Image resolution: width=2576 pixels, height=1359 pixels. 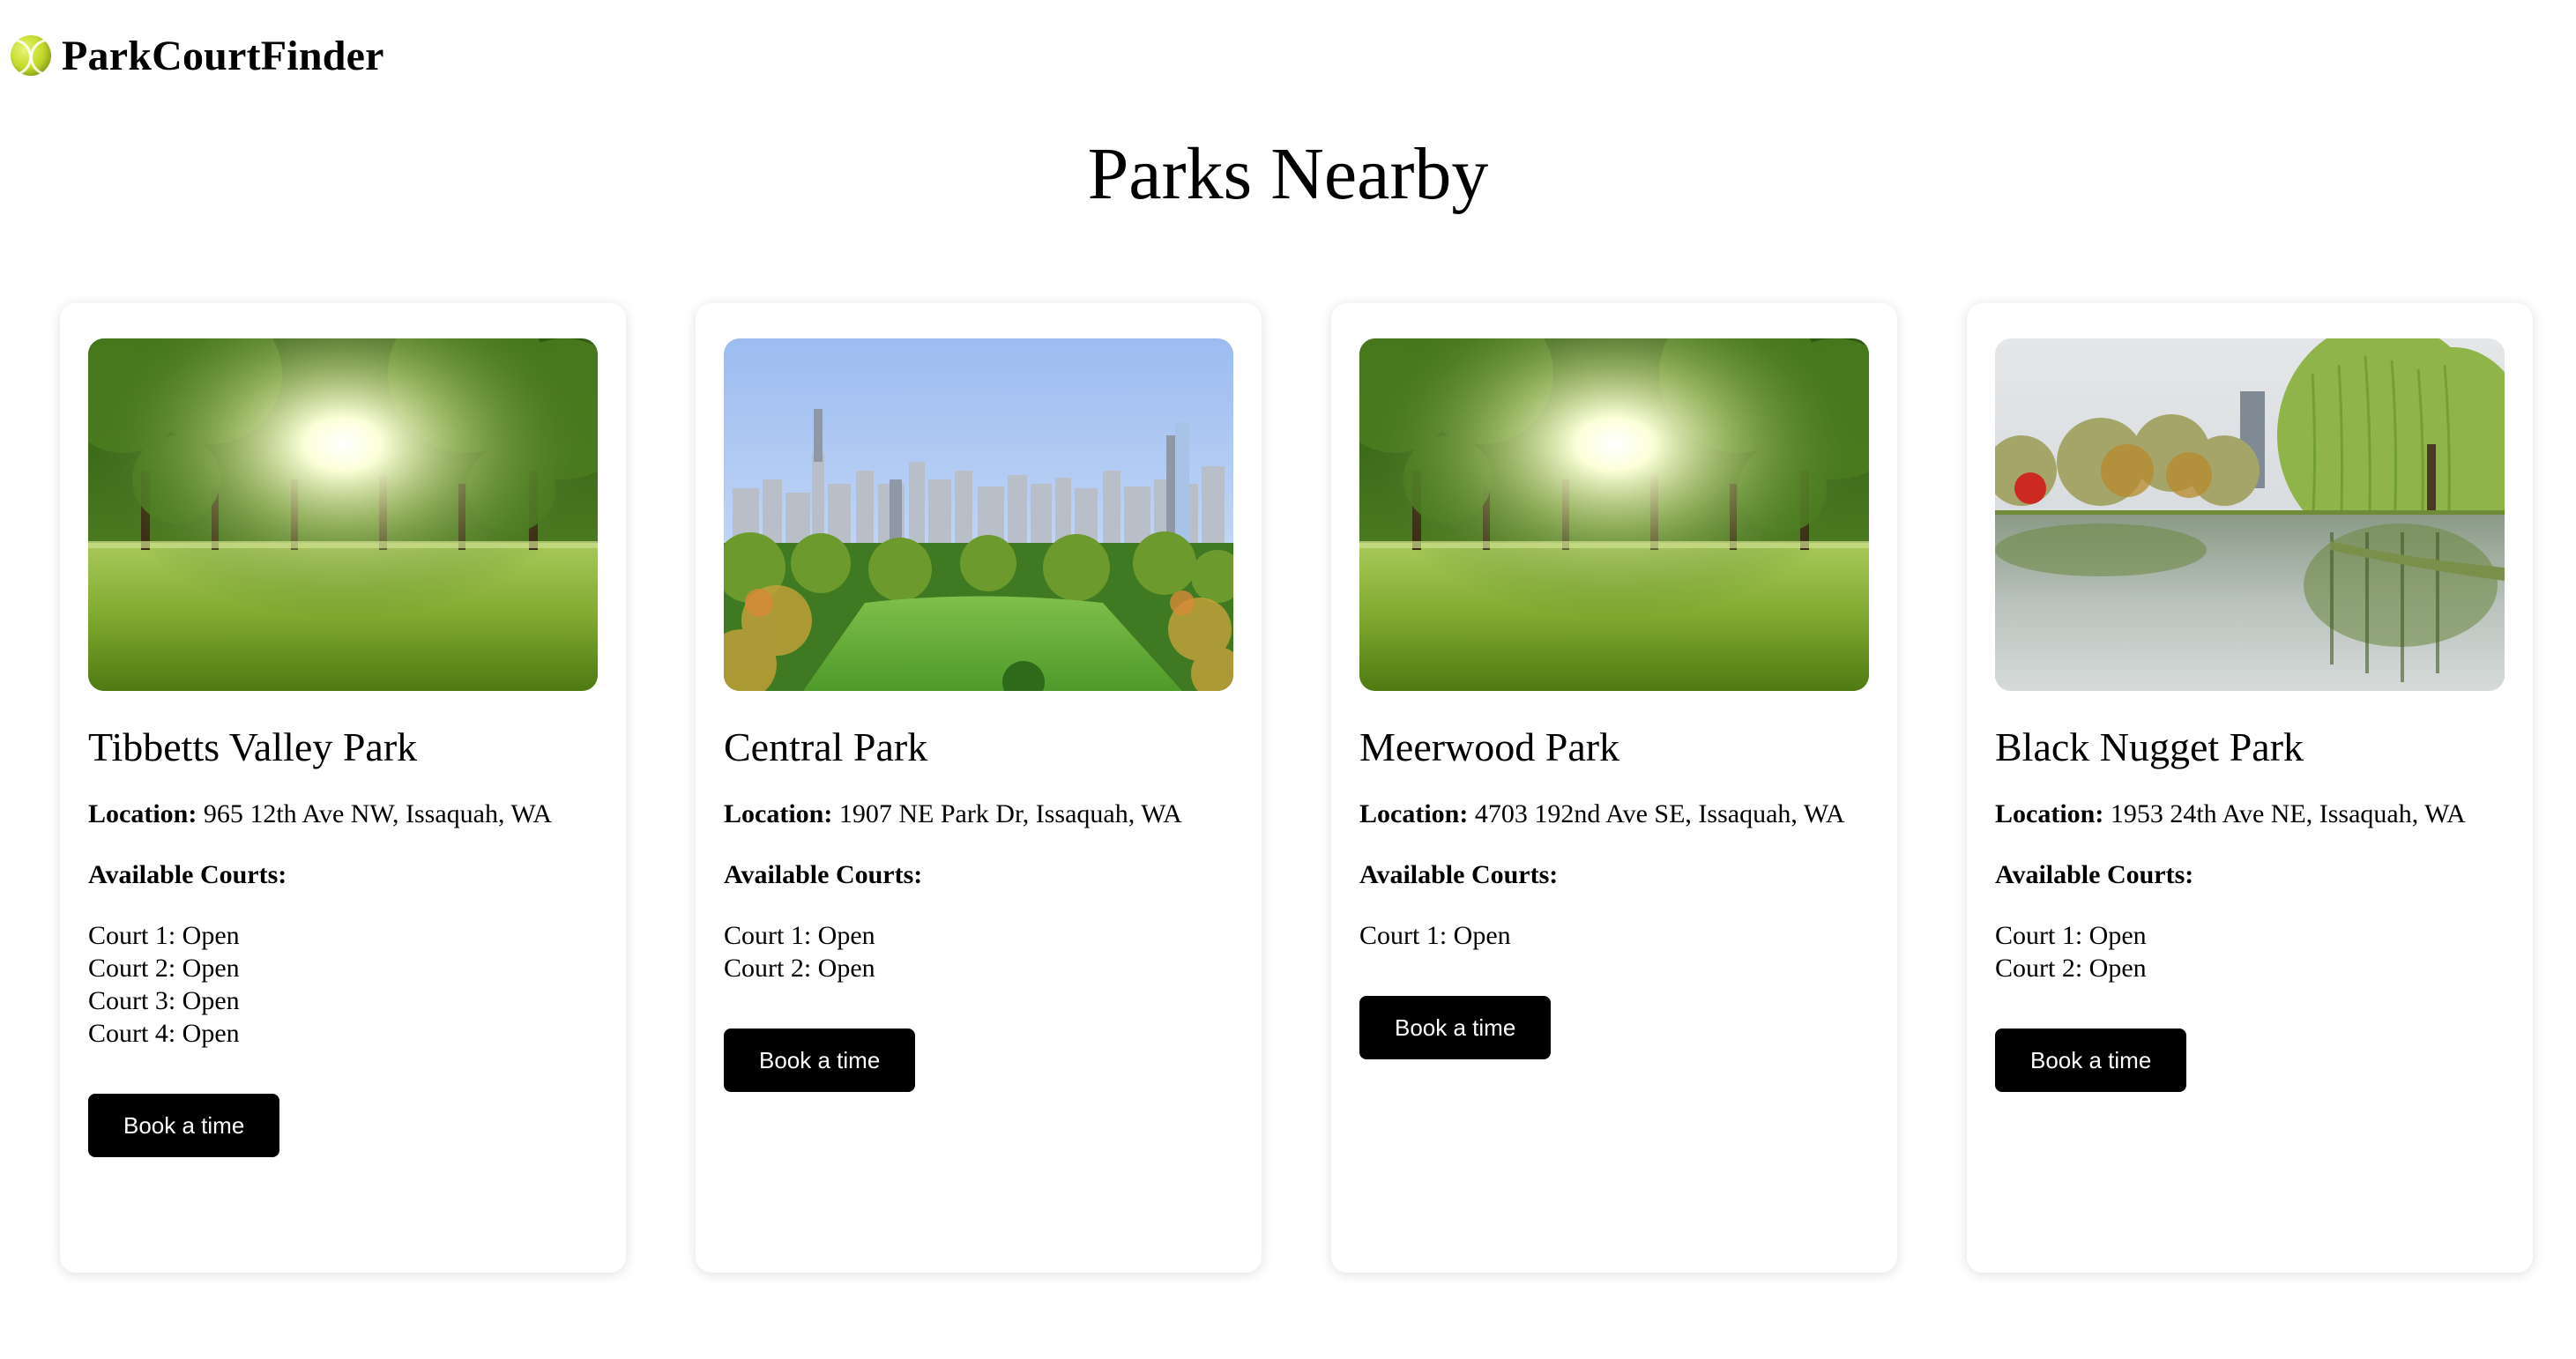 What do you see at coordinates (826, 746) in the screenshot?
I see `park-name: Central Park` at bounding box center [826, 746].